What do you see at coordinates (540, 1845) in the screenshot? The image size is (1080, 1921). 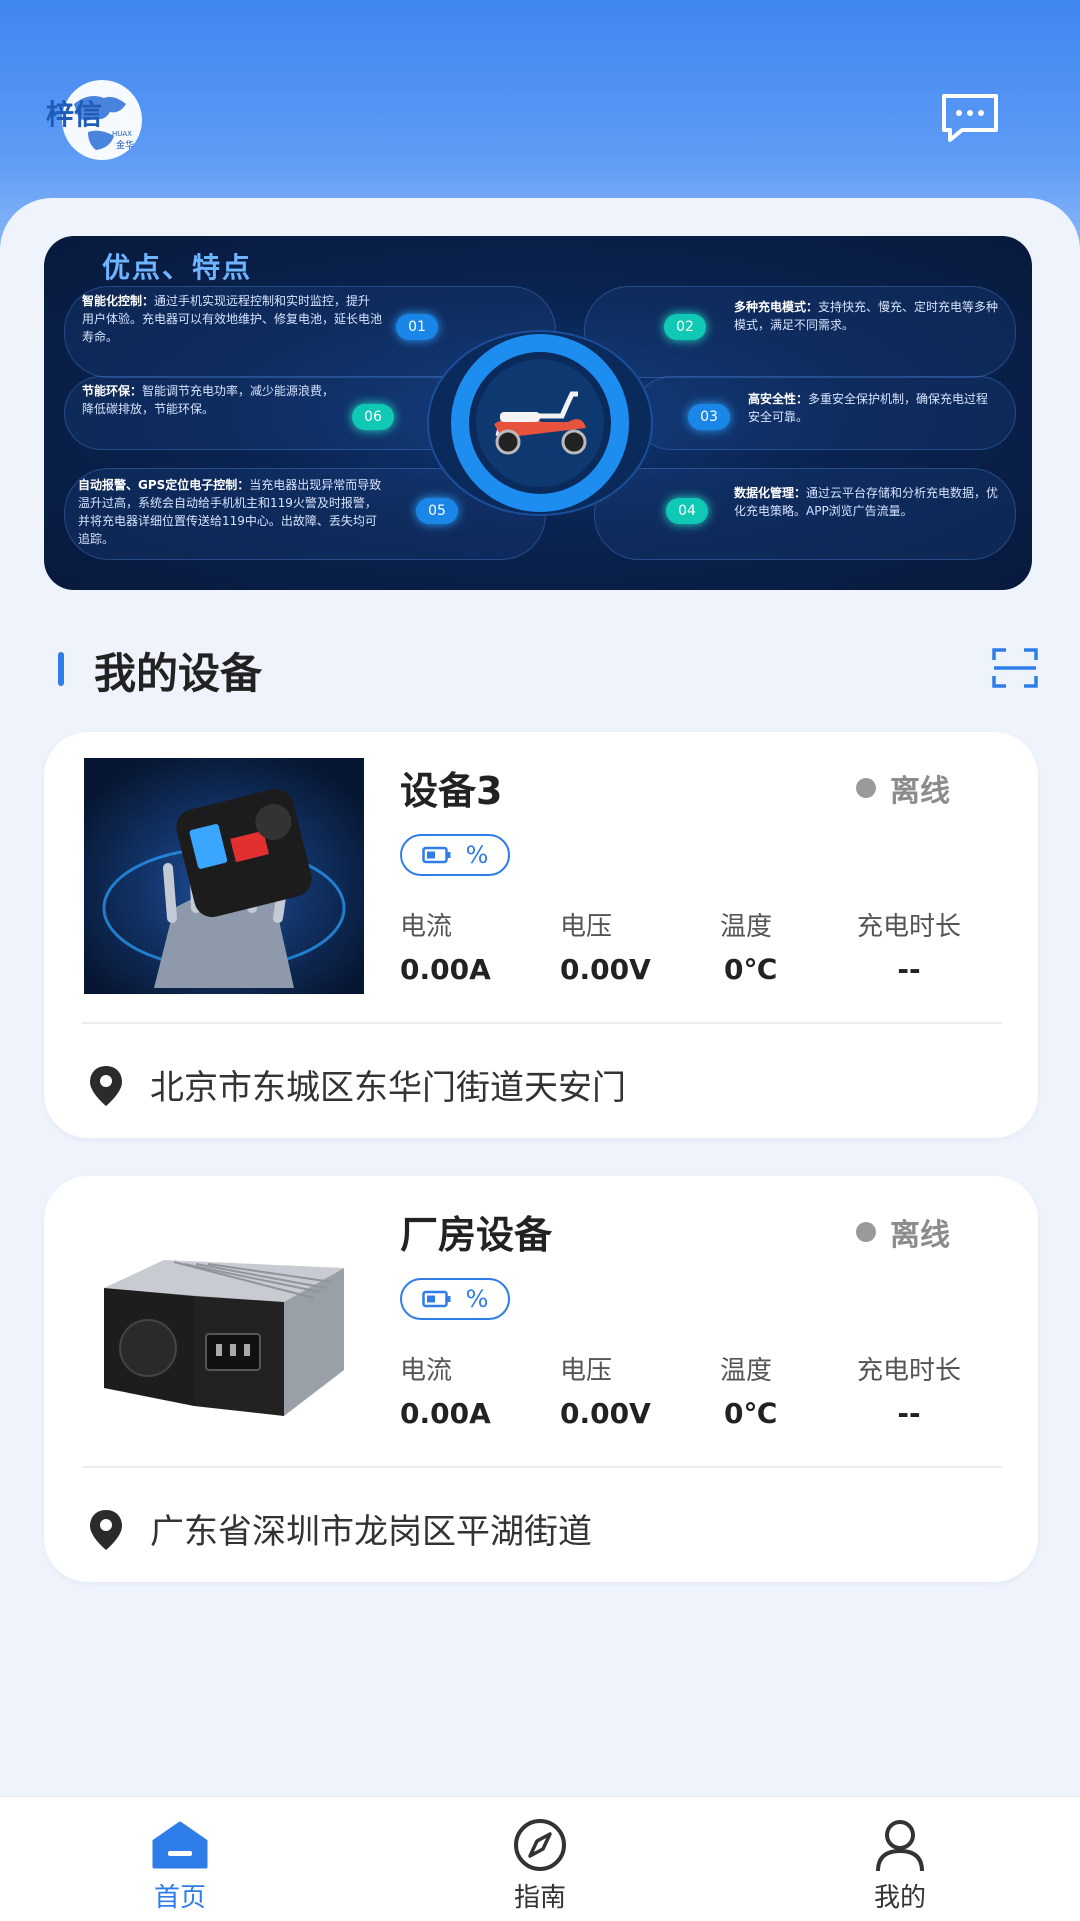 I see `compass-icon` at bounding box center [540, 1845].